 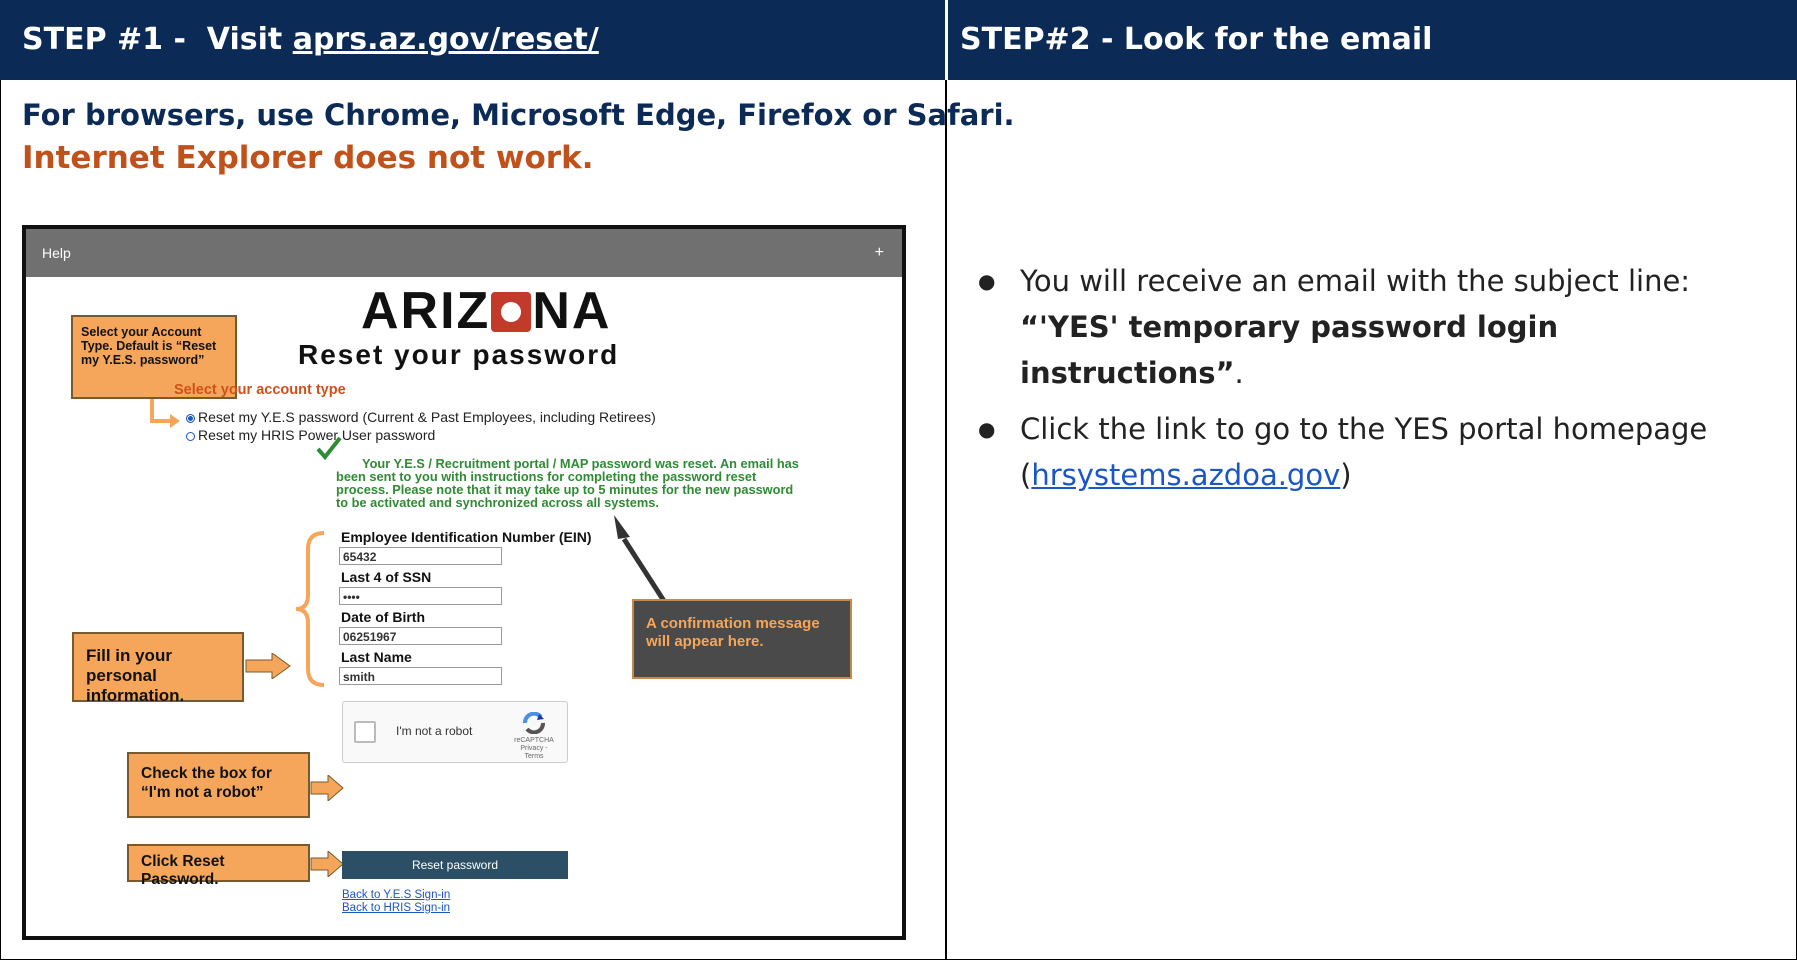 What do you see at coordinates (190, 418) in the screenshot?
I see `radio-selected-icon` at bounding box center [190, 418].